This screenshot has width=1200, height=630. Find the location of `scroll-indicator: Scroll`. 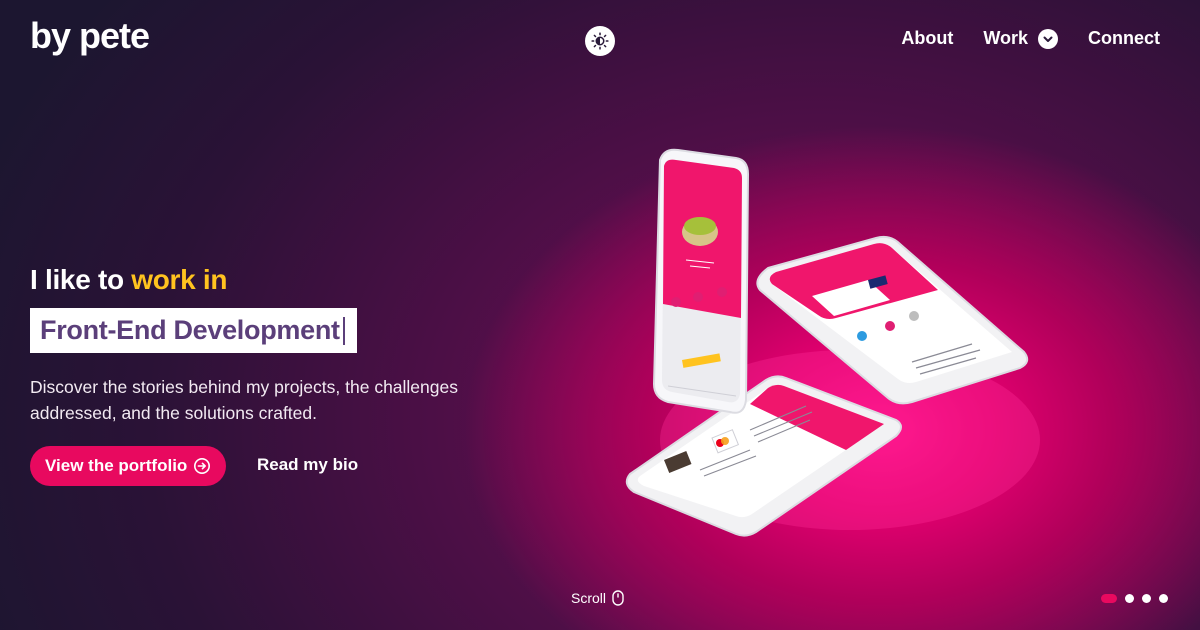

scroll-indicator: Scroll is located at coordinates (597, 598).